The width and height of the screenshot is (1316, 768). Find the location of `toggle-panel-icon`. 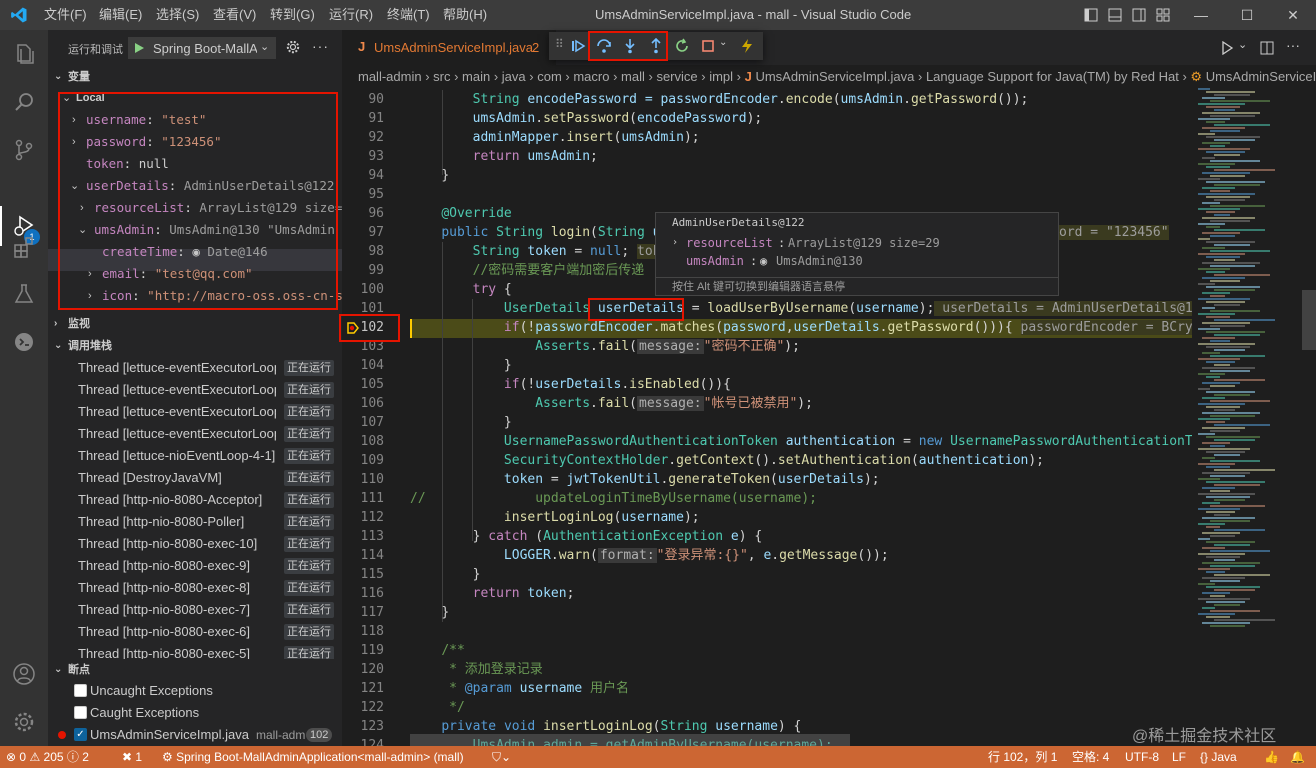

toggle-panel-icon is located at coordinates (1115, 15).